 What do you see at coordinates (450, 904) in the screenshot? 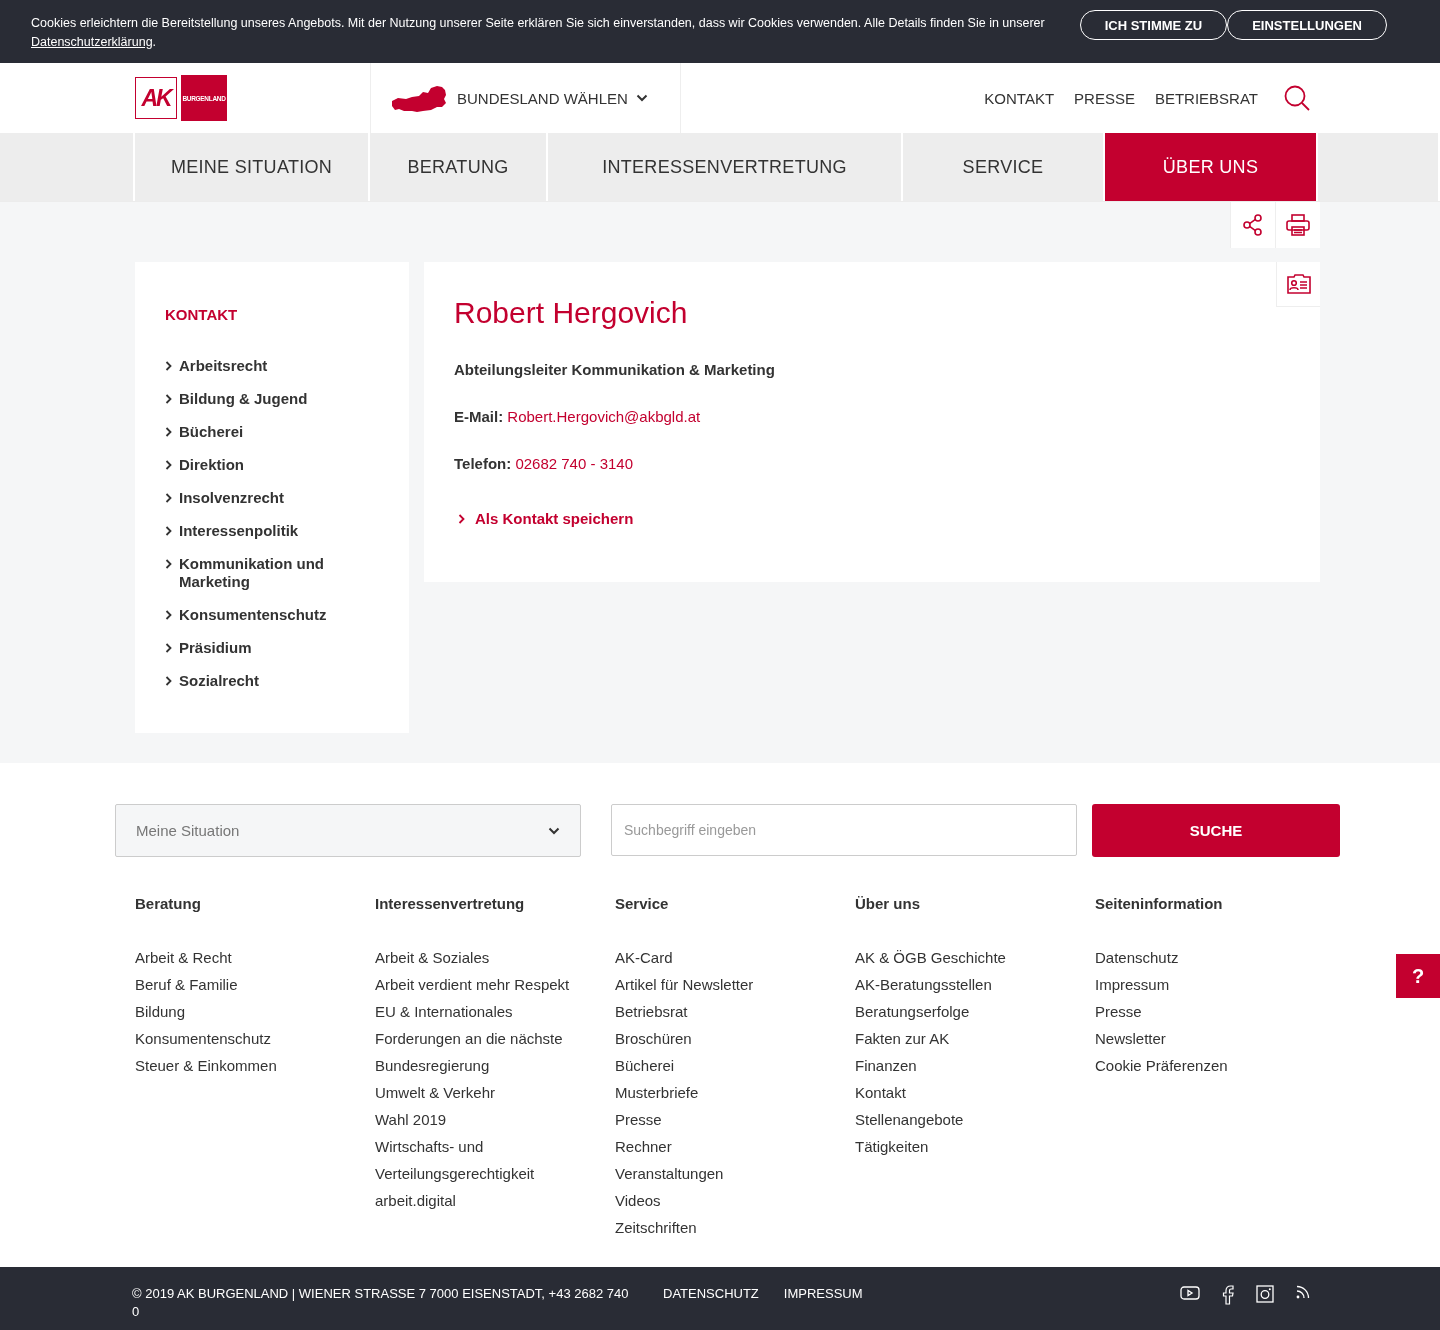
I see `footer-column-title: Interessenvertretung` at bounding box center [450, 904].